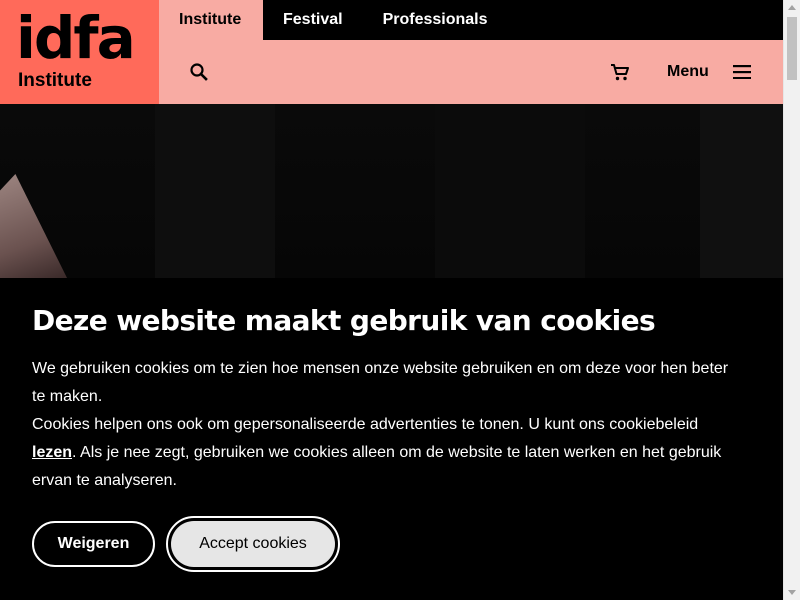 The image size is (800, 600). I want to click on toolbar: Menu, so click(471, 72).